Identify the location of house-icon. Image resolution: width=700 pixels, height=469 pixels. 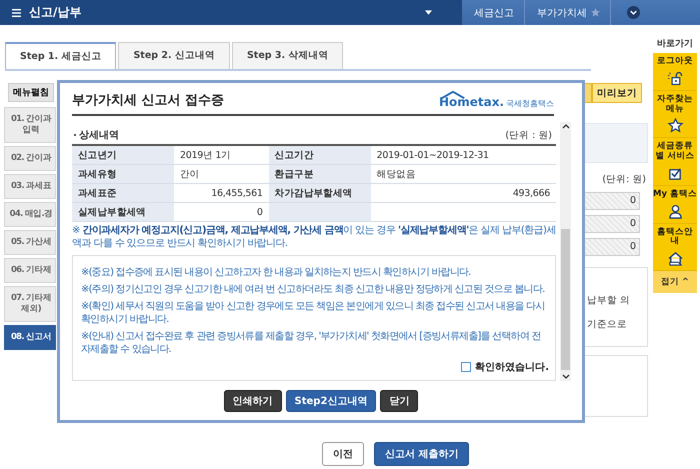
(675, 258).